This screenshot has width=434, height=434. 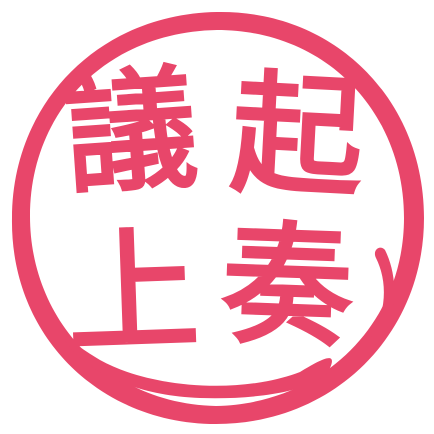 I want to click on seal-character-bottom-left: 上, so click(x=133, y=292).